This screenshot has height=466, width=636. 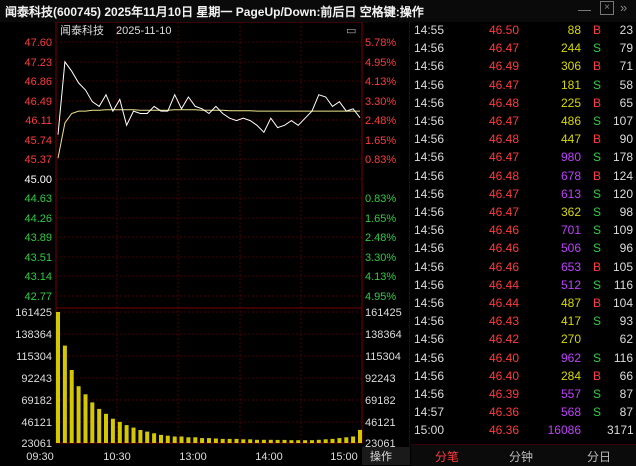 I want to click on tick-volume: 487, so click(x=570, y=303).